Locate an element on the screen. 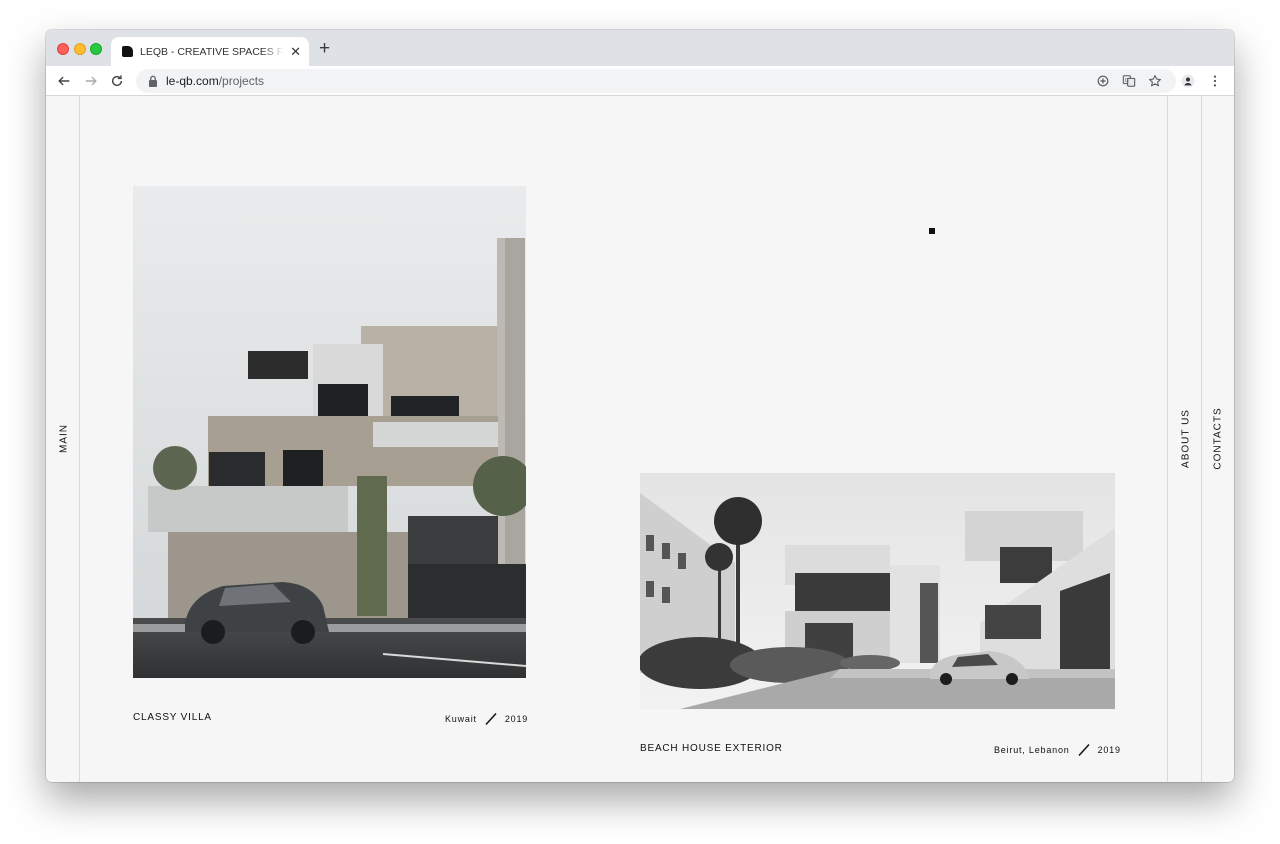  project-title-beach-house-exterior: BEACH HOUSE EXTERIOR is located at coordinates (711, 748).